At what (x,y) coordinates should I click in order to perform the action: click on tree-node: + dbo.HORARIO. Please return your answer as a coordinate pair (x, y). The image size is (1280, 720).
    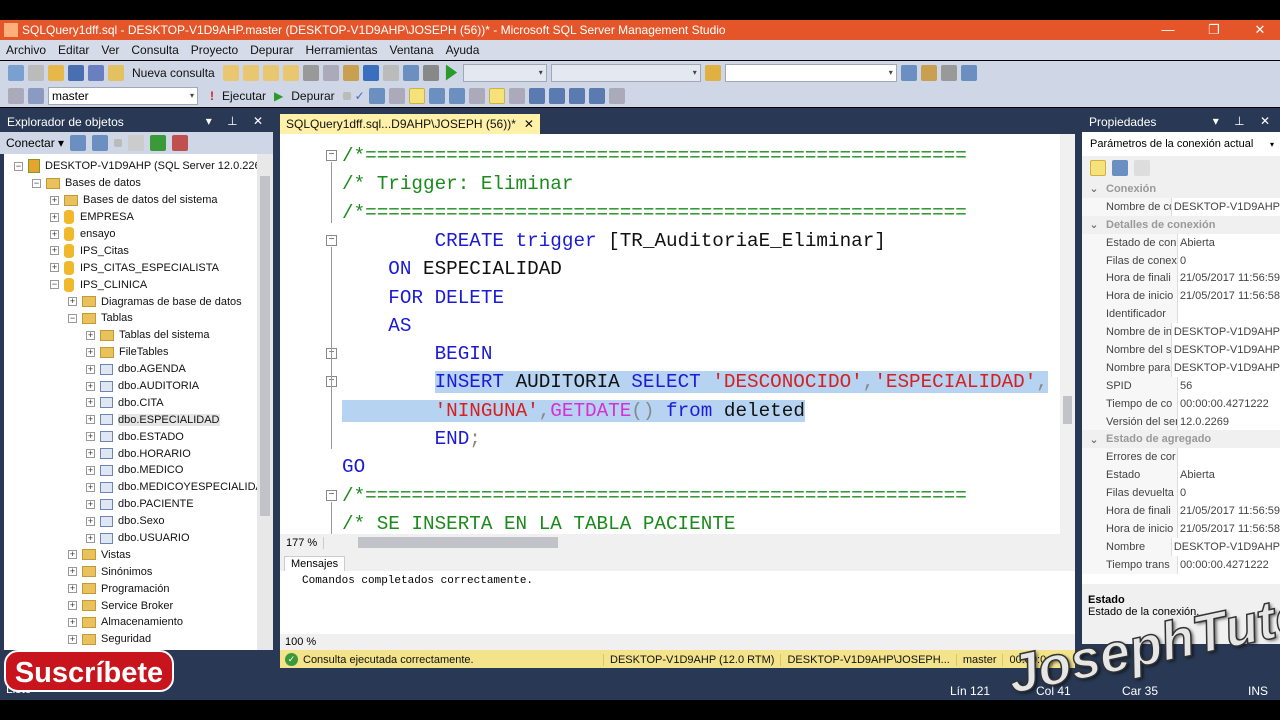
    Looking at the image, I should click on (130, 453).